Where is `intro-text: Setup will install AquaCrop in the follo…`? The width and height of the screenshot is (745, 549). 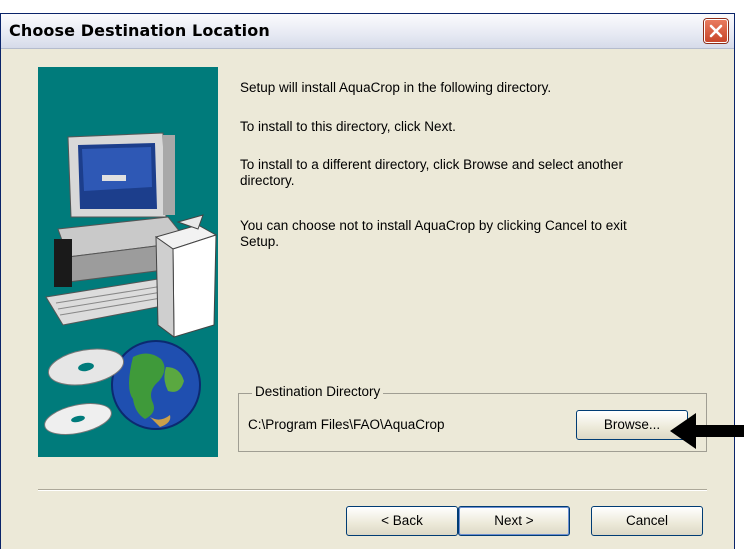 intro-text: Setup will install AquaCrop in the follo… is located at coordinates (396, 87).